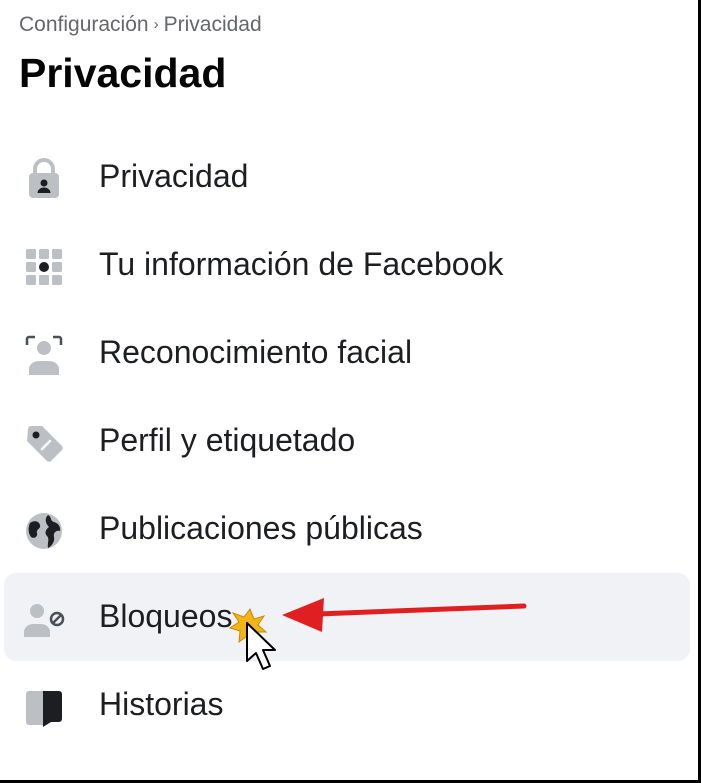 The image size is (701, 783). What do you see at coordinates (161, 704) in the screenshot?
I see `menu-item-label: Historias` at bounding box center [161, 704].